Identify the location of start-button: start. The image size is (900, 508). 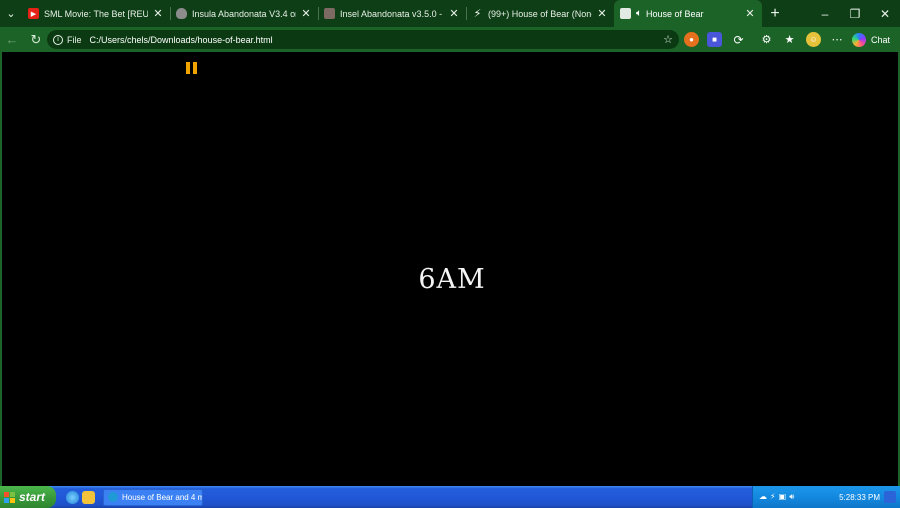
(28, 497).